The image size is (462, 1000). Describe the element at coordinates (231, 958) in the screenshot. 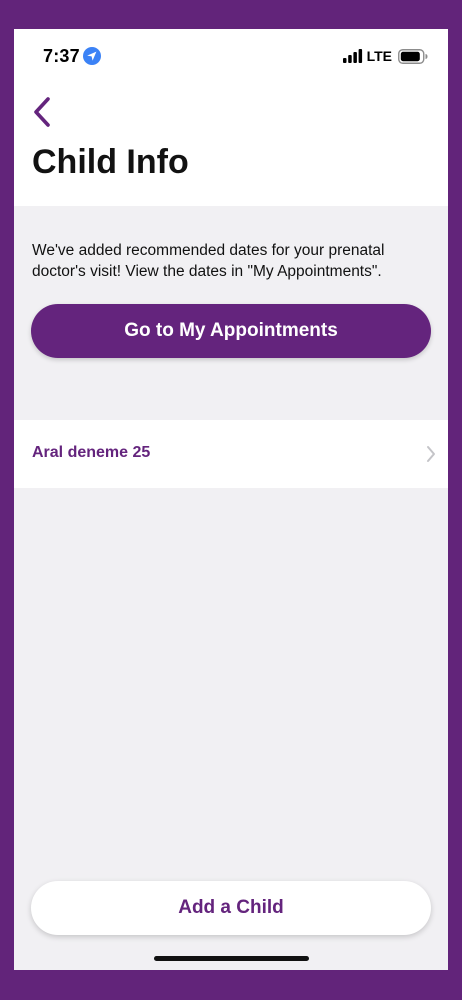

I see `home-indicator` at that location.